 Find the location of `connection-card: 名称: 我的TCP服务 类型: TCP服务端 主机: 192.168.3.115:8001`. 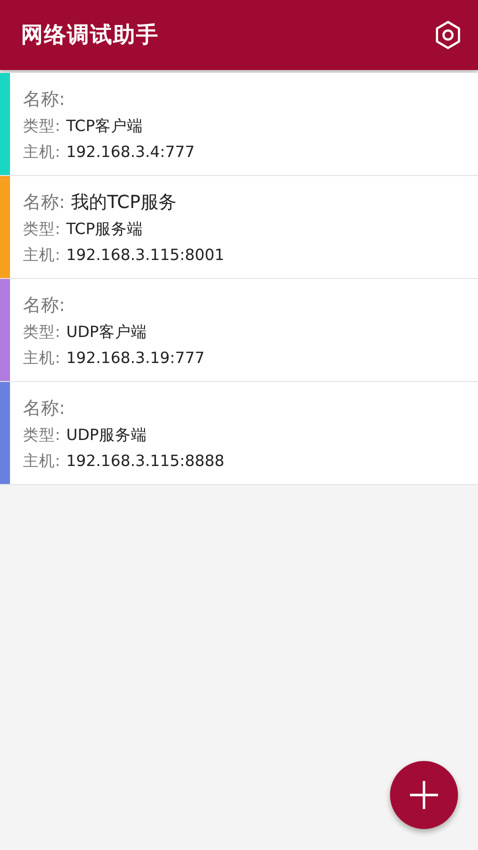

connection-card: 名称: 我的TCP服务 类型: TCP服务端 主机: 192.168.3.115:8001 is located at coordinates (239, 227).